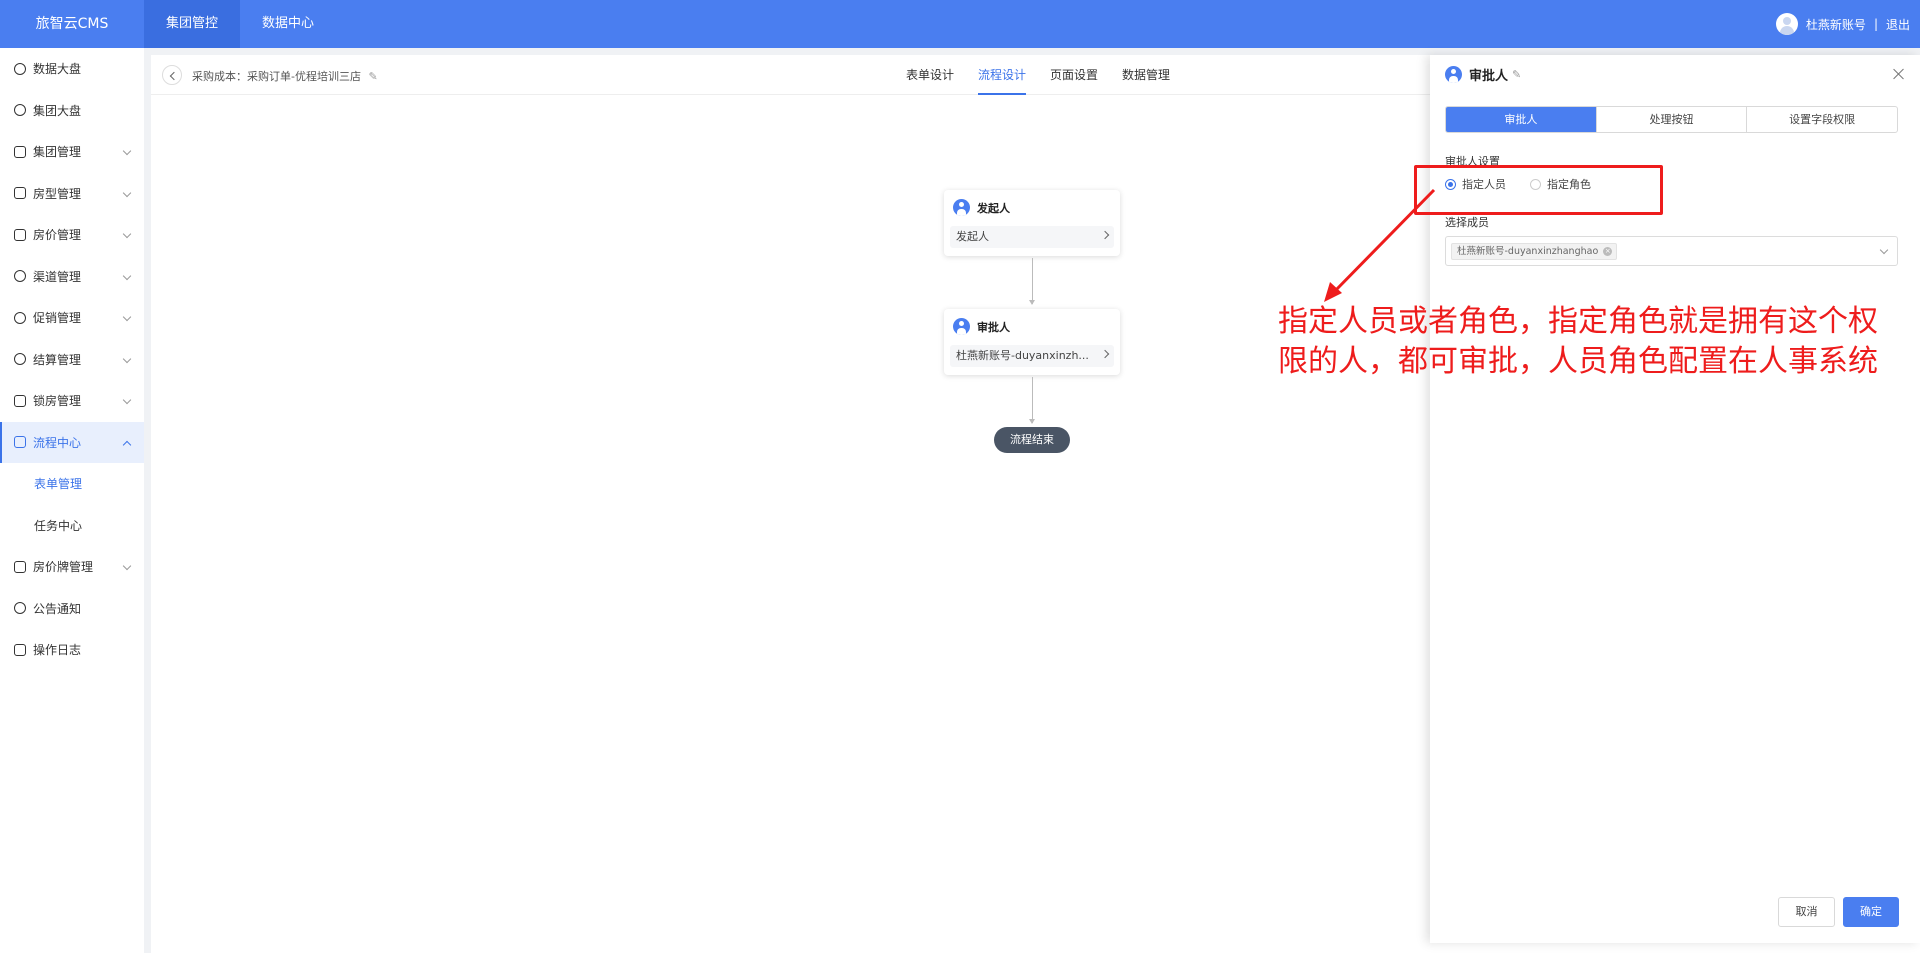 This screenshot has height=953, width=1920. I want to click on sidebar-item-label: 锁房管理, so click(57, 401).